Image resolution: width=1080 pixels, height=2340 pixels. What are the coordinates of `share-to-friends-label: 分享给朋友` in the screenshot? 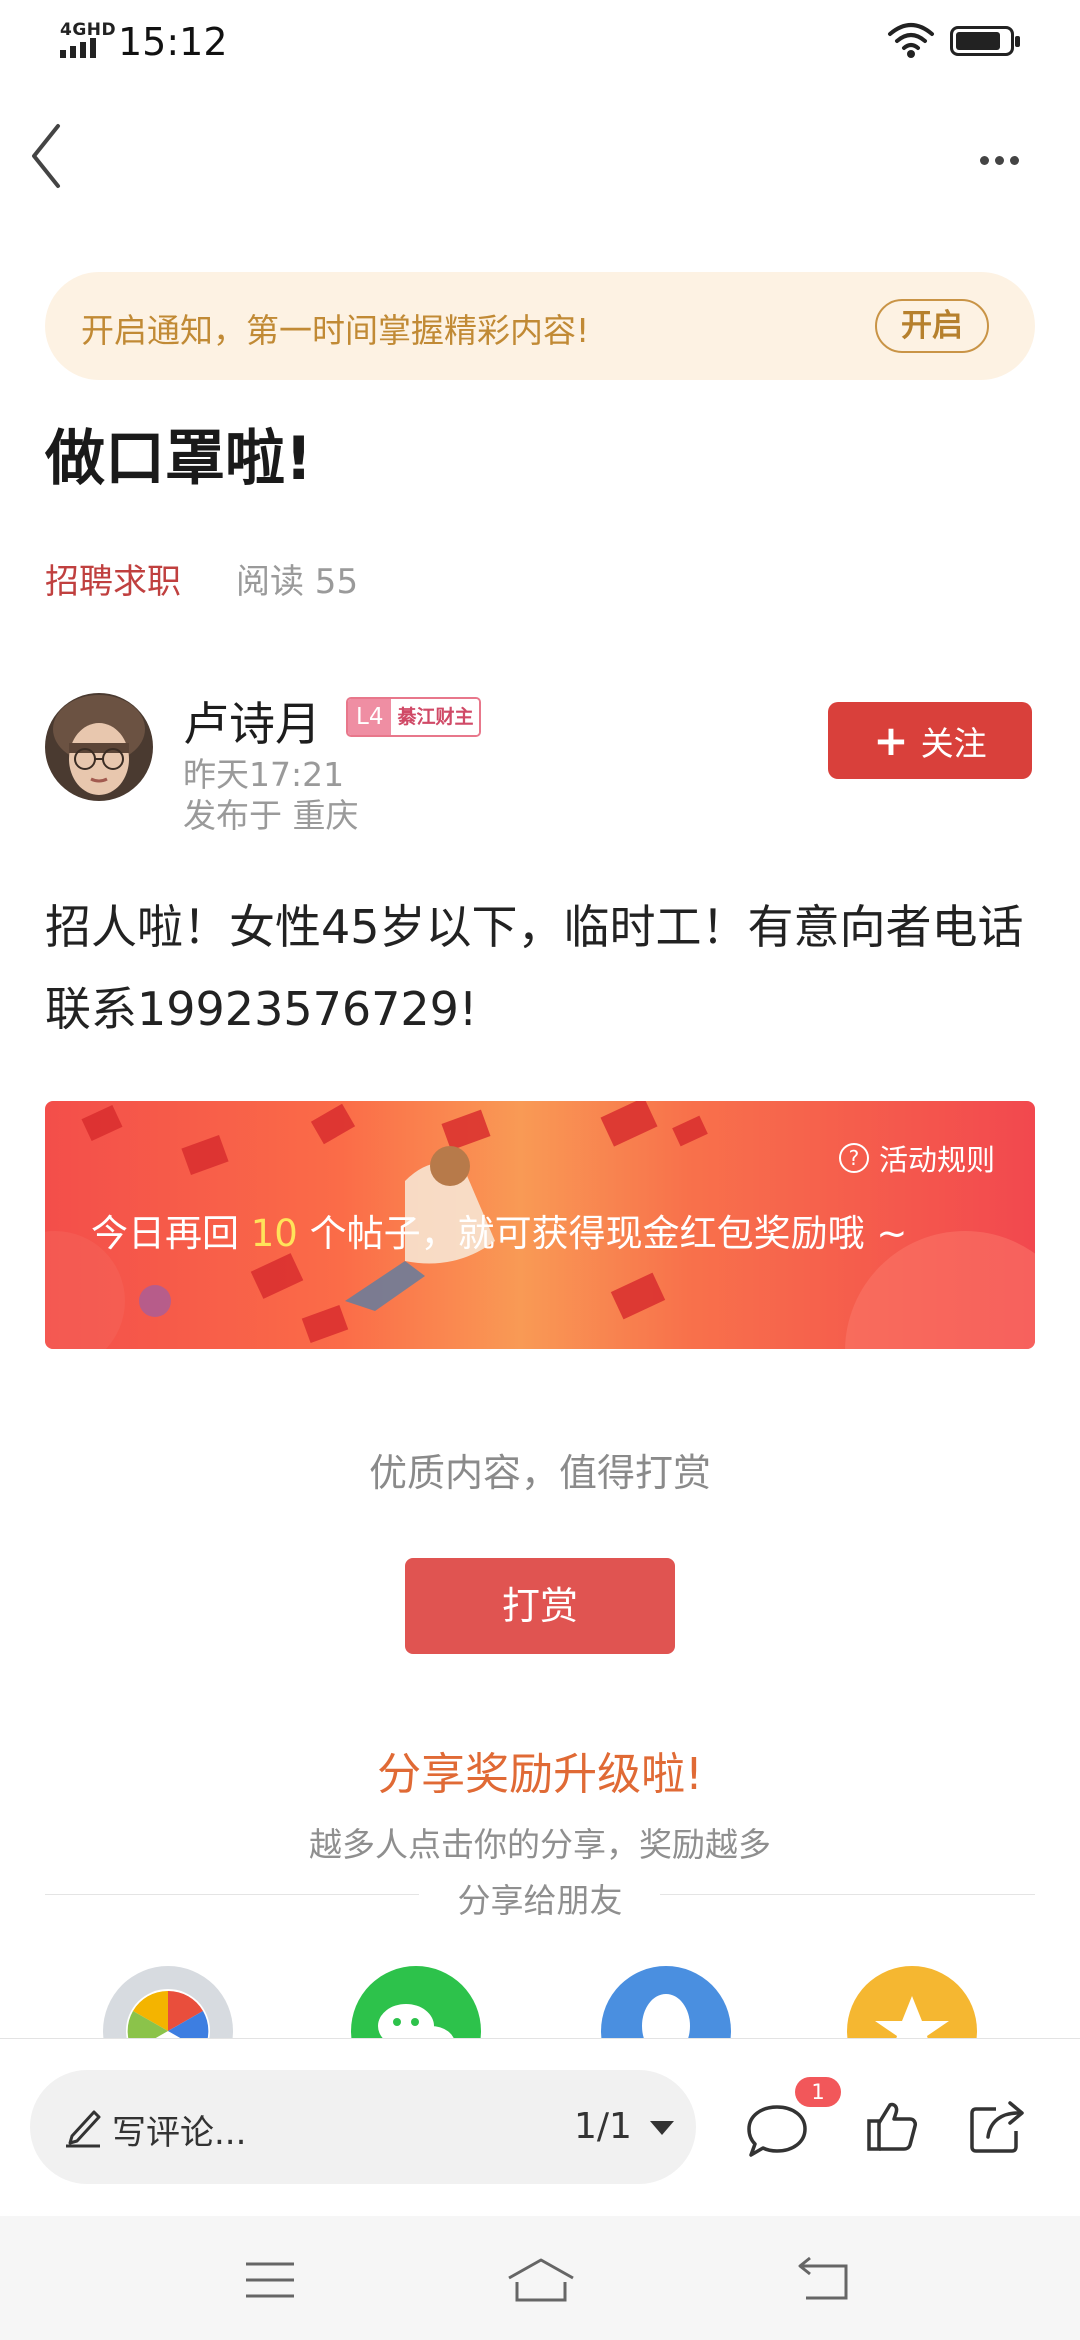 It's located at (540, 1900).